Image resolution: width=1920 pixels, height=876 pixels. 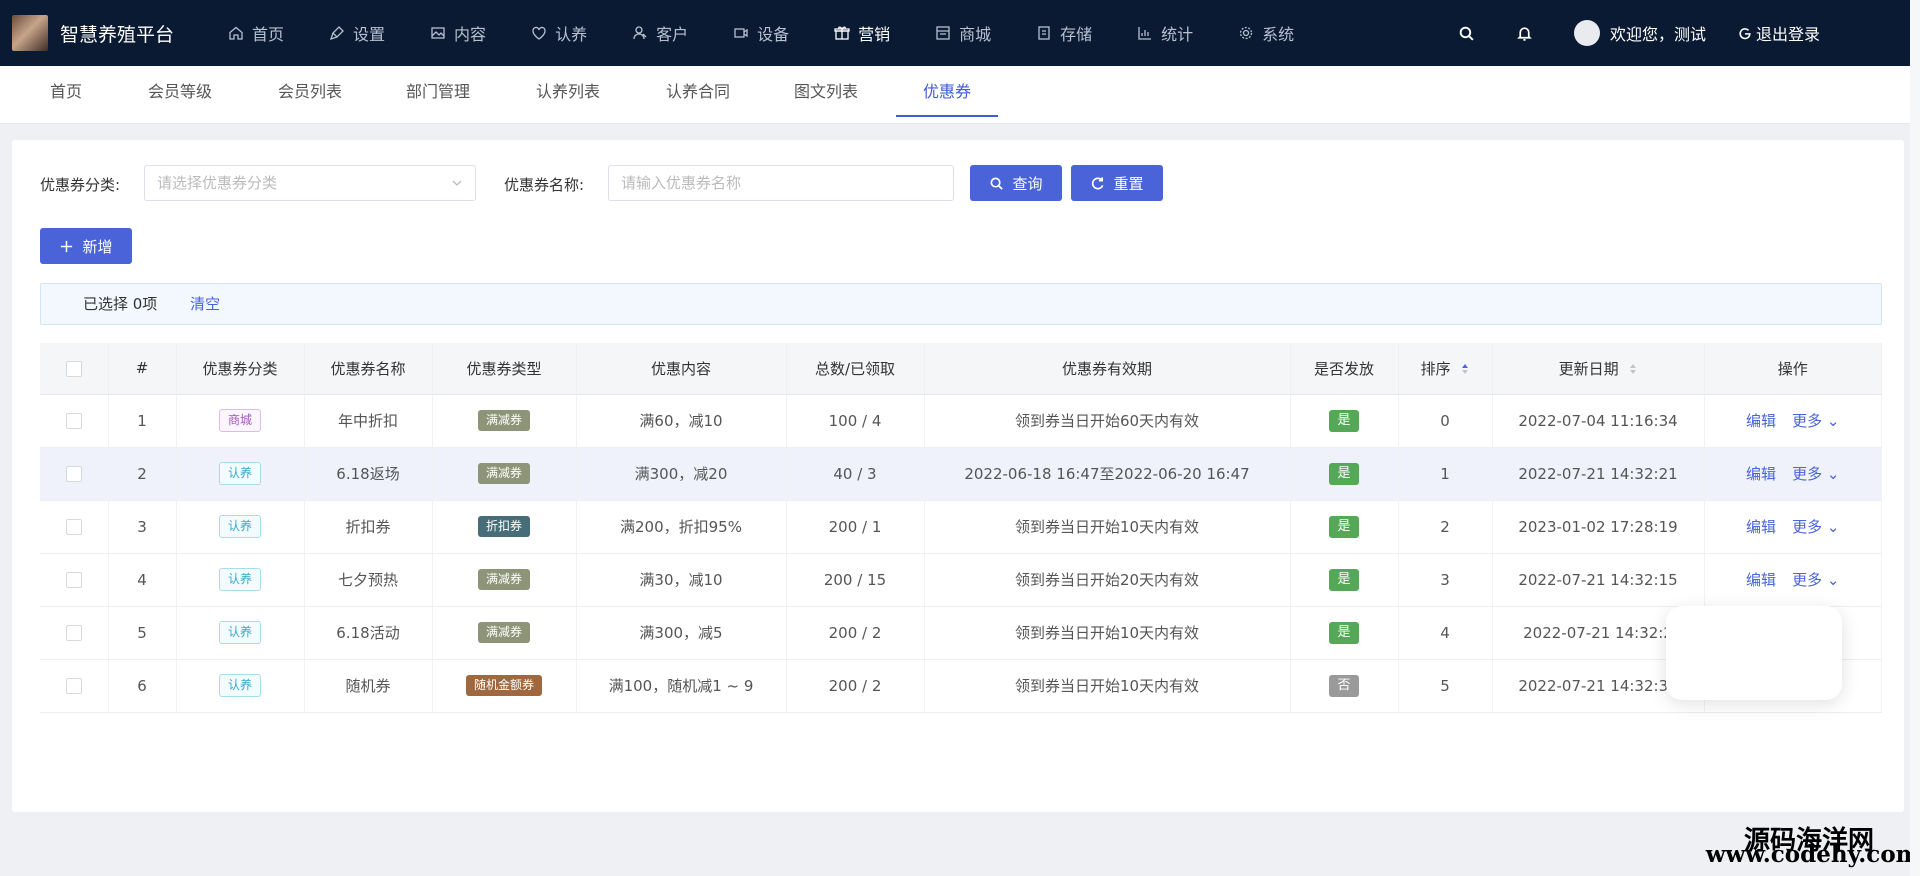 What do you see at coordinates (368, 474) in the screenshot?
I see `coupon-name: 6.18返场` at bounding box center [368, 474].